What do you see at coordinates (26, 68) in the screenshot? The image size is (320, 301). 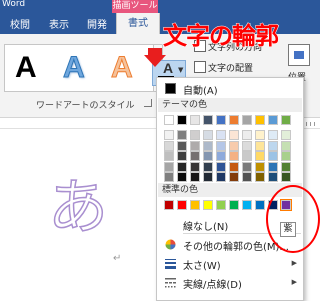 I see `wordart-style-black: A` at bounding box center [26, 68].